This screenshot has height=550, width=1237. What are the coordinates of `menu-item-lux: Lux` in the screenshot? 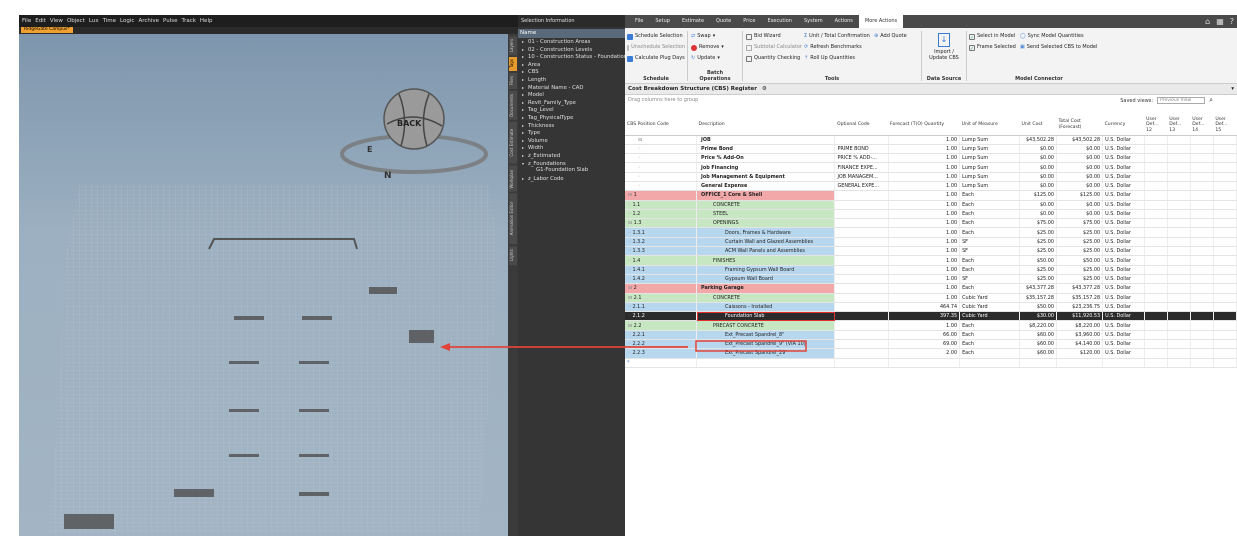 It's located at (94, 21).